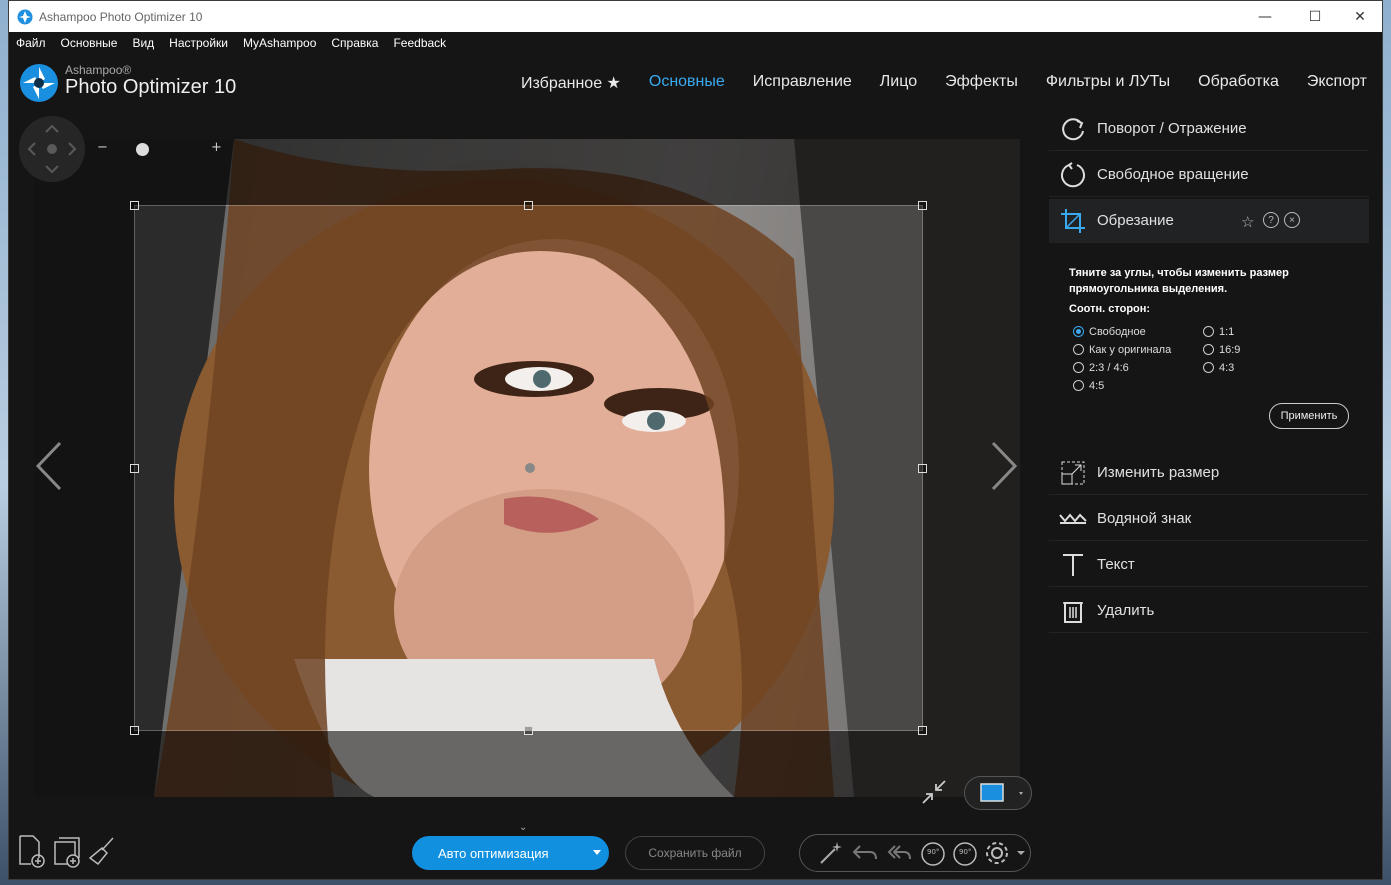  What do you see at coordinates (52, 149) in the screenshot?
I see `navigation-pad` at bounding box center [52, 149].